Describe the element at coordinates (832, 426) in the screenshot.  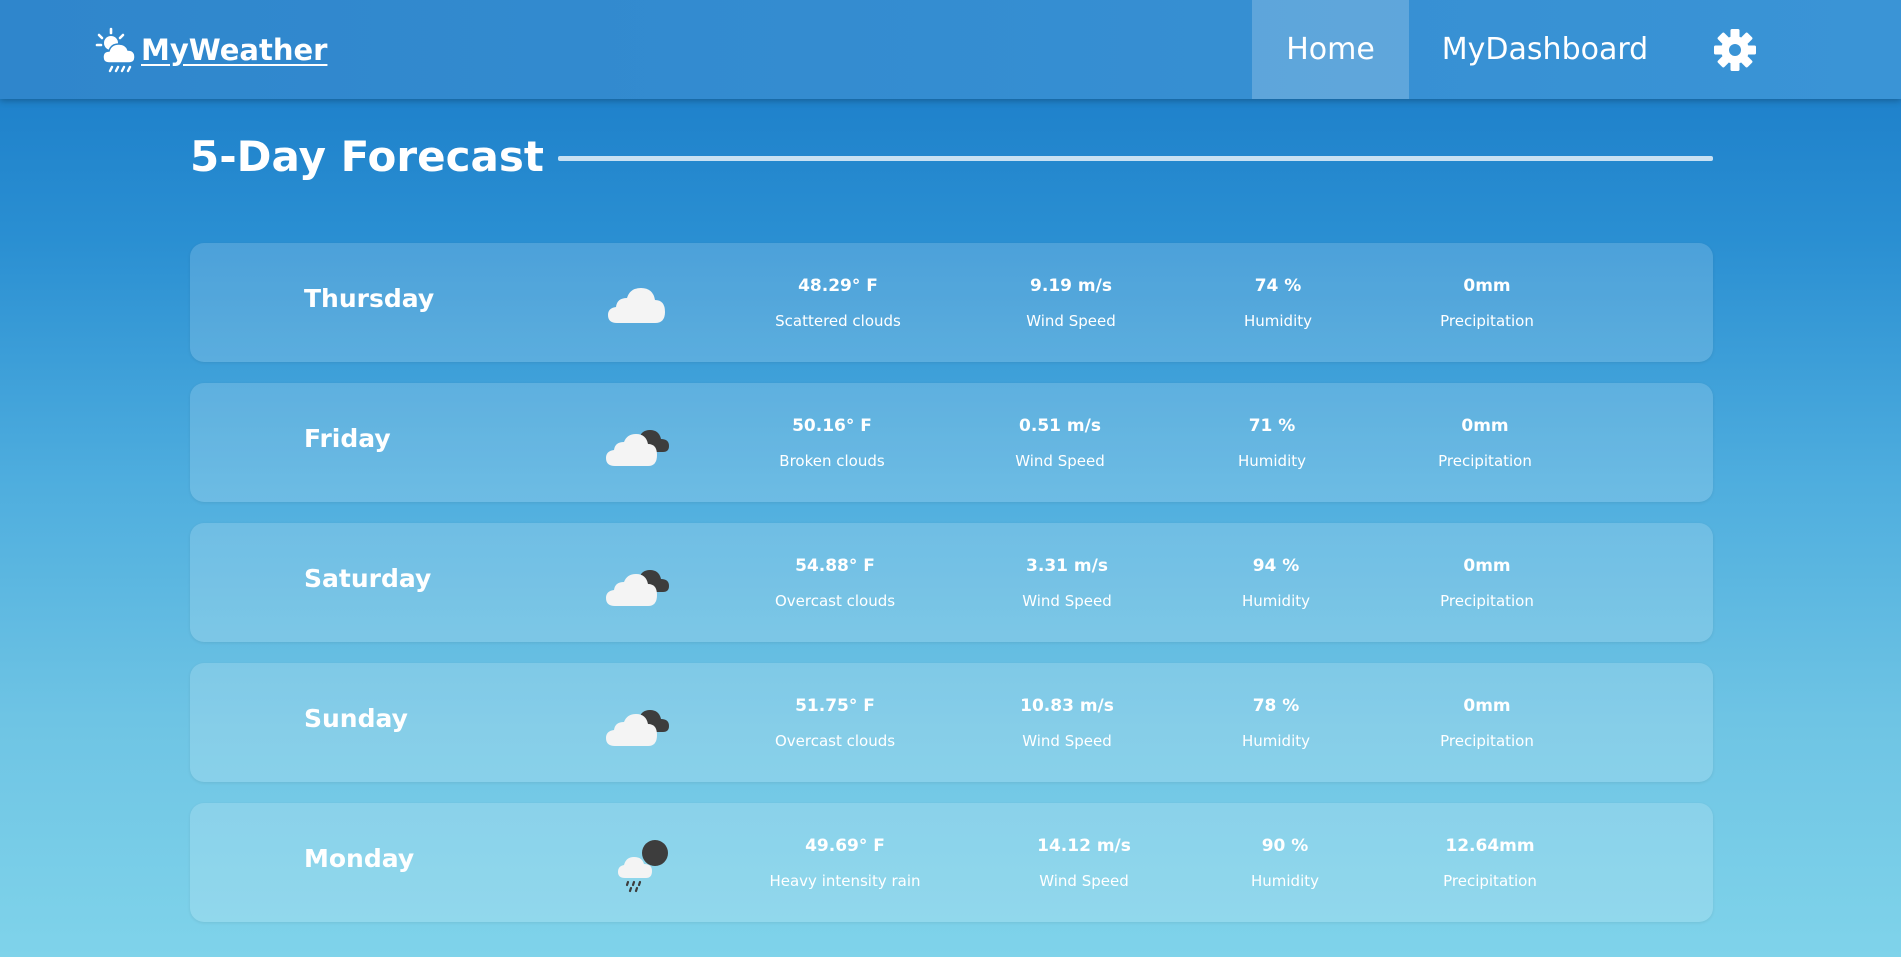
I see `temperature-value: 50.16° F` at that location.